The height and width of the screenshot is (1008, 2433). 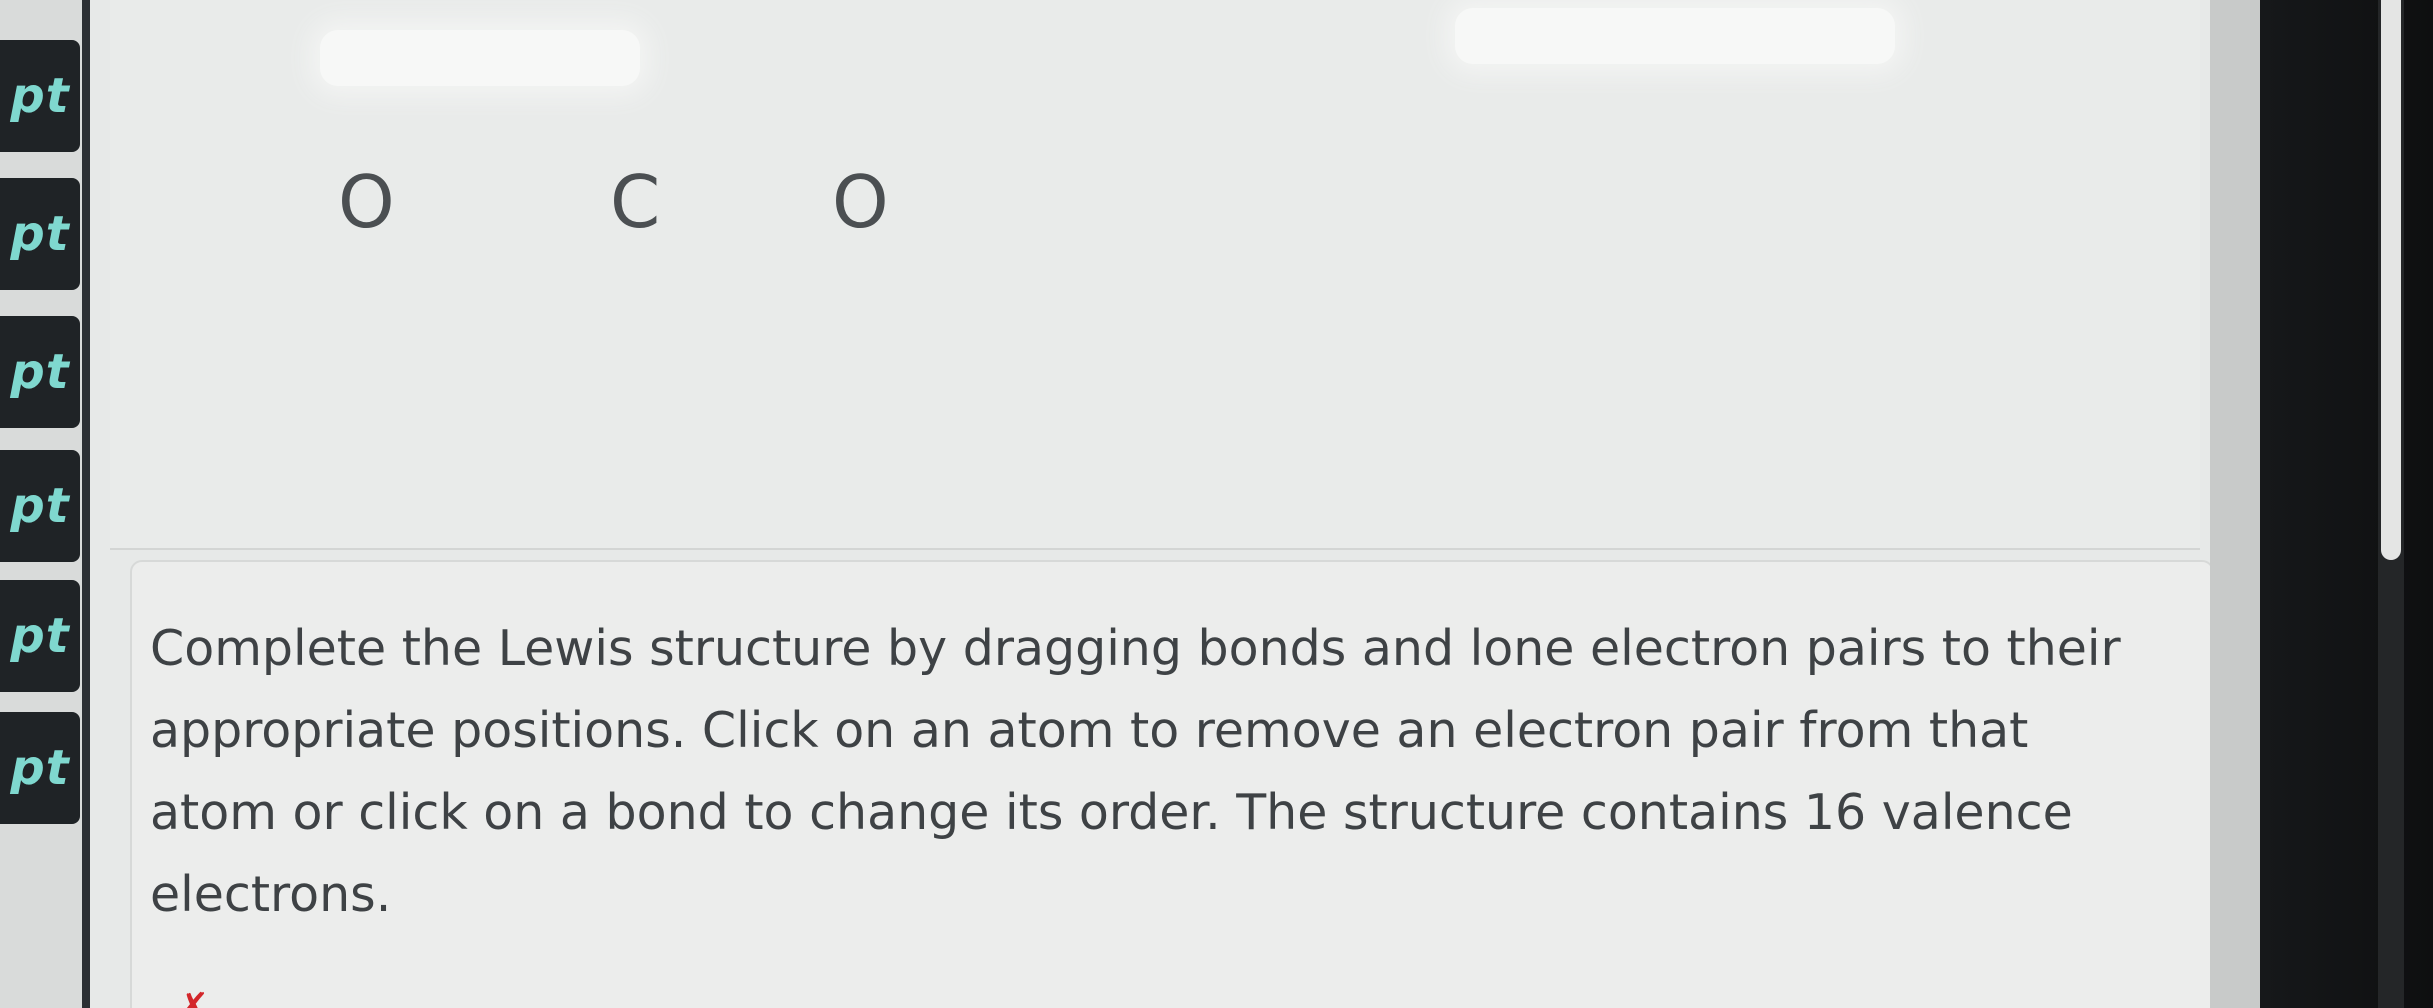 I want to click on points-tab-1: pt, so click(x=40, y=96).